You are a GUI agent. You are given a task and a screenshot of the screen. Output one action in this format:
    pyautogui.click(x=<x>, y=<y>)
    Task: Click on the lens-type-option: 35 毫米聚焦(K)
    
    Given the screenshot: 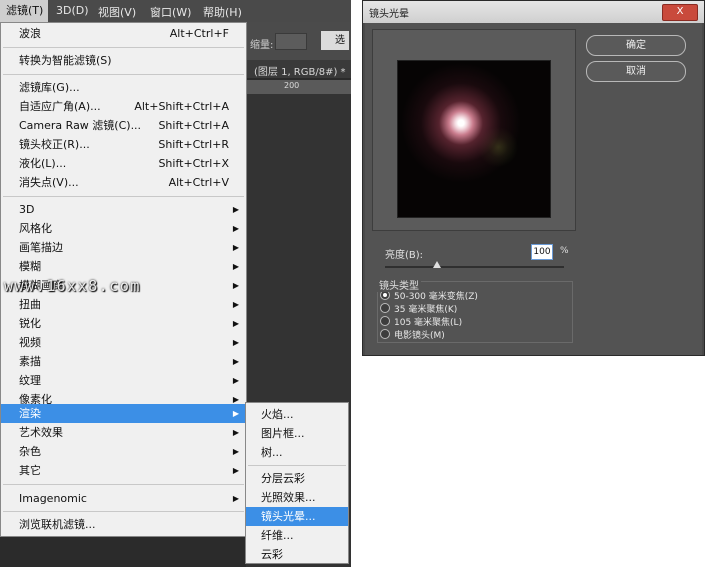 What is the action you would take?
    pyautogui.click(x=465, y=308)
    